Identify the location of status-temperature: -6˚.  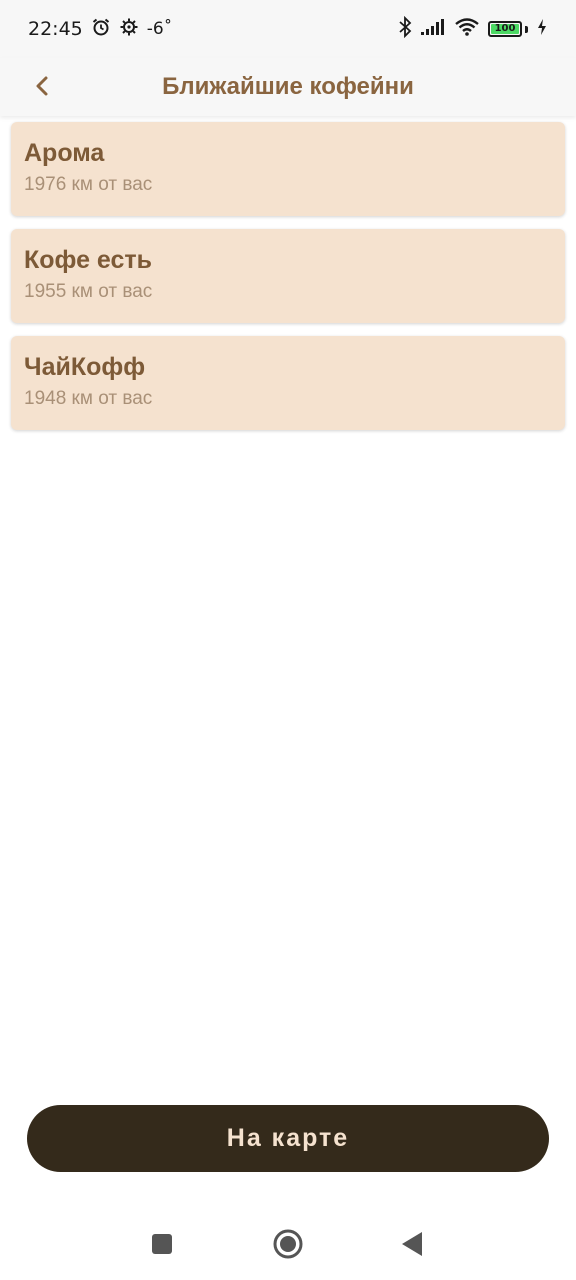
(159, 29).